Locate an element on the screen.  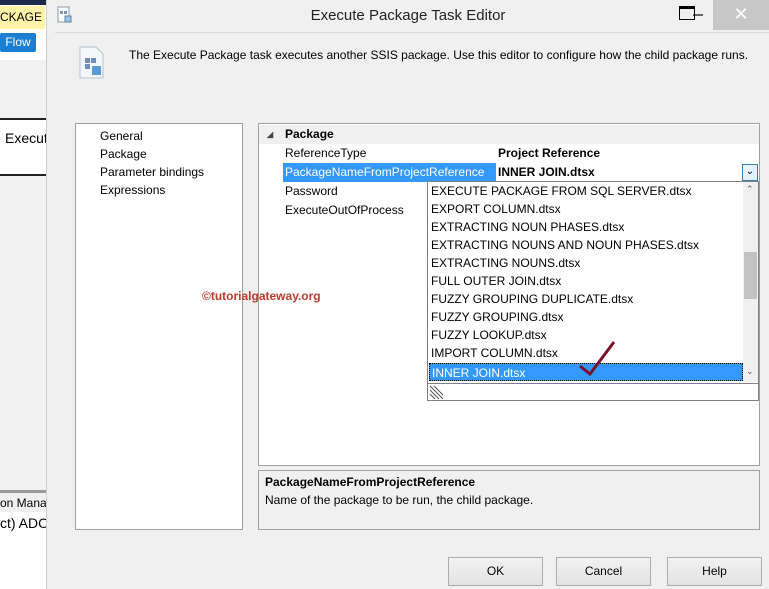
ado-connection: ct) ADO is located at coordinates (23, 523).